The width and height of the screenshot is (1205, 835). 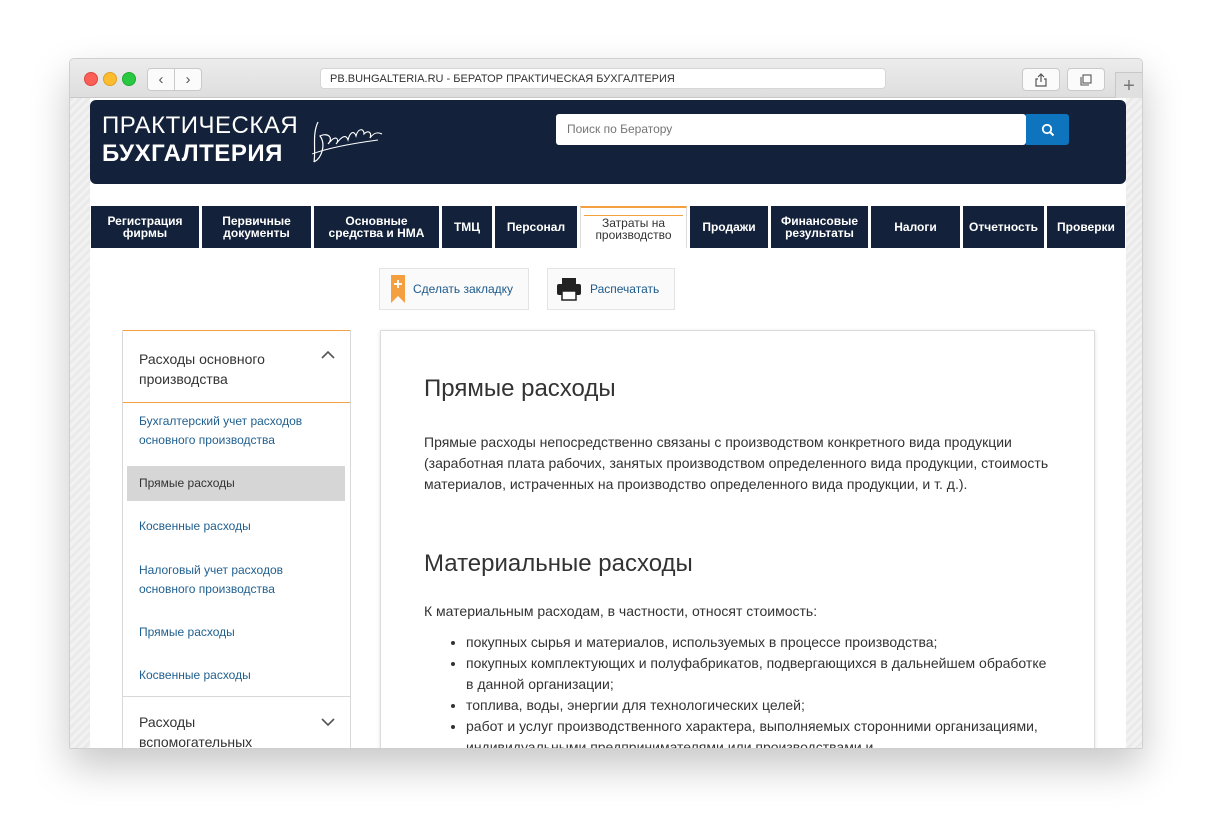 What do you see at coordinates (328, 355) in the screenshot?
I see `chevron-up-icon` at bounding box center [328, 355].